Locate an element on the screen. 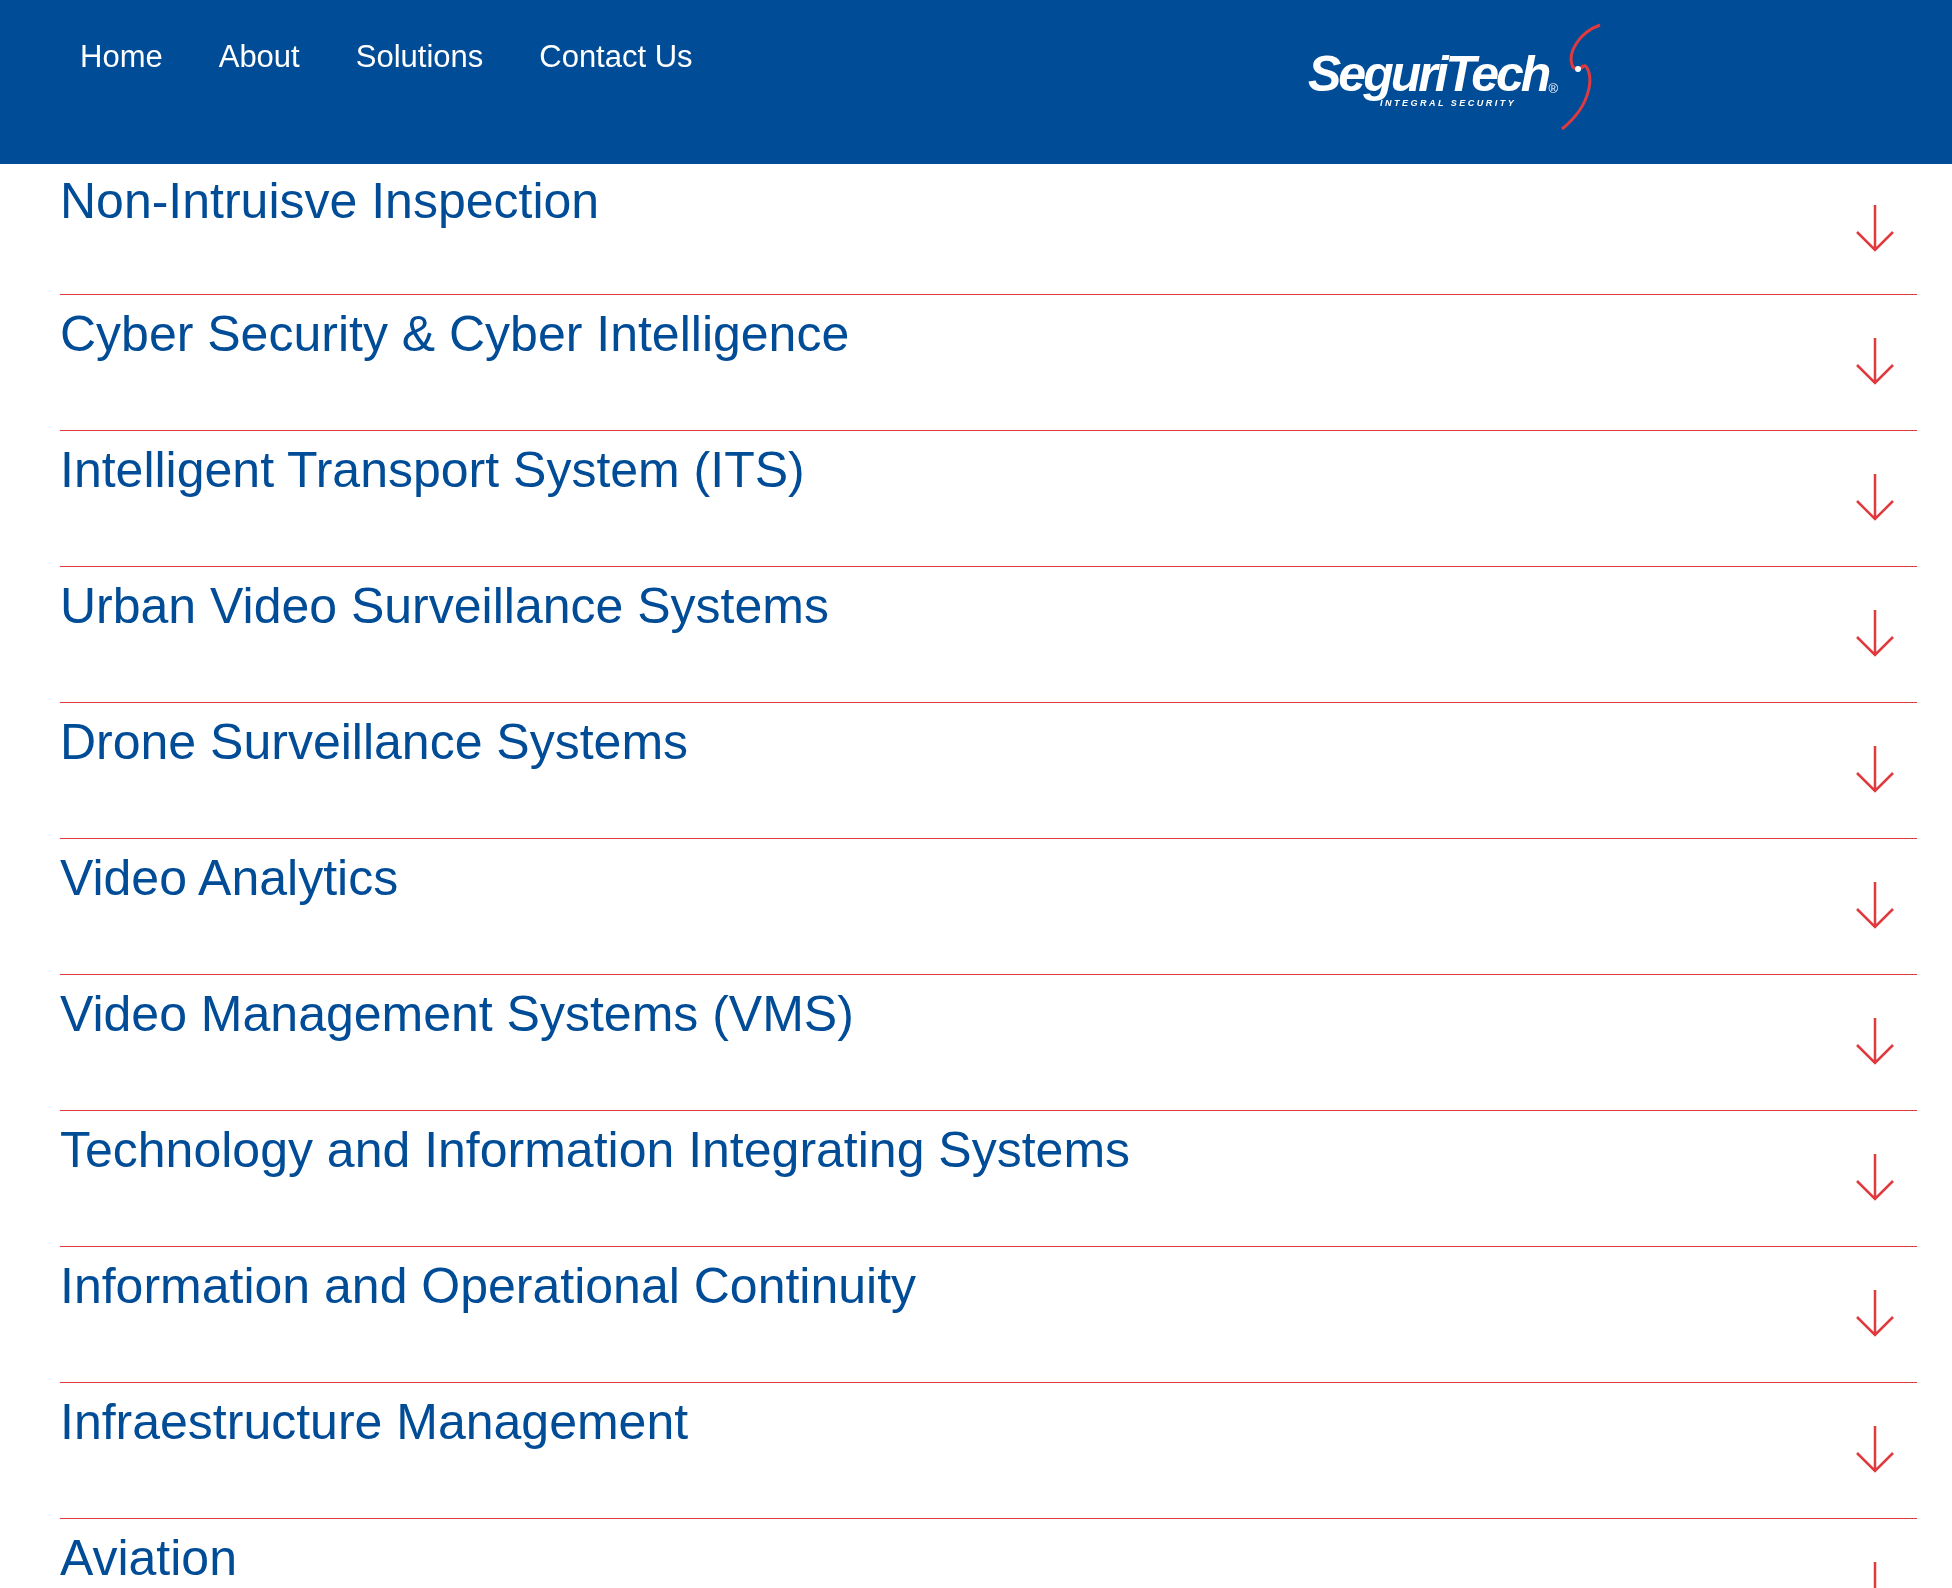 The image size is (1952, 1588). accordion-title: Video Management Systems (VMS) is located at coordinates (457, 1014).